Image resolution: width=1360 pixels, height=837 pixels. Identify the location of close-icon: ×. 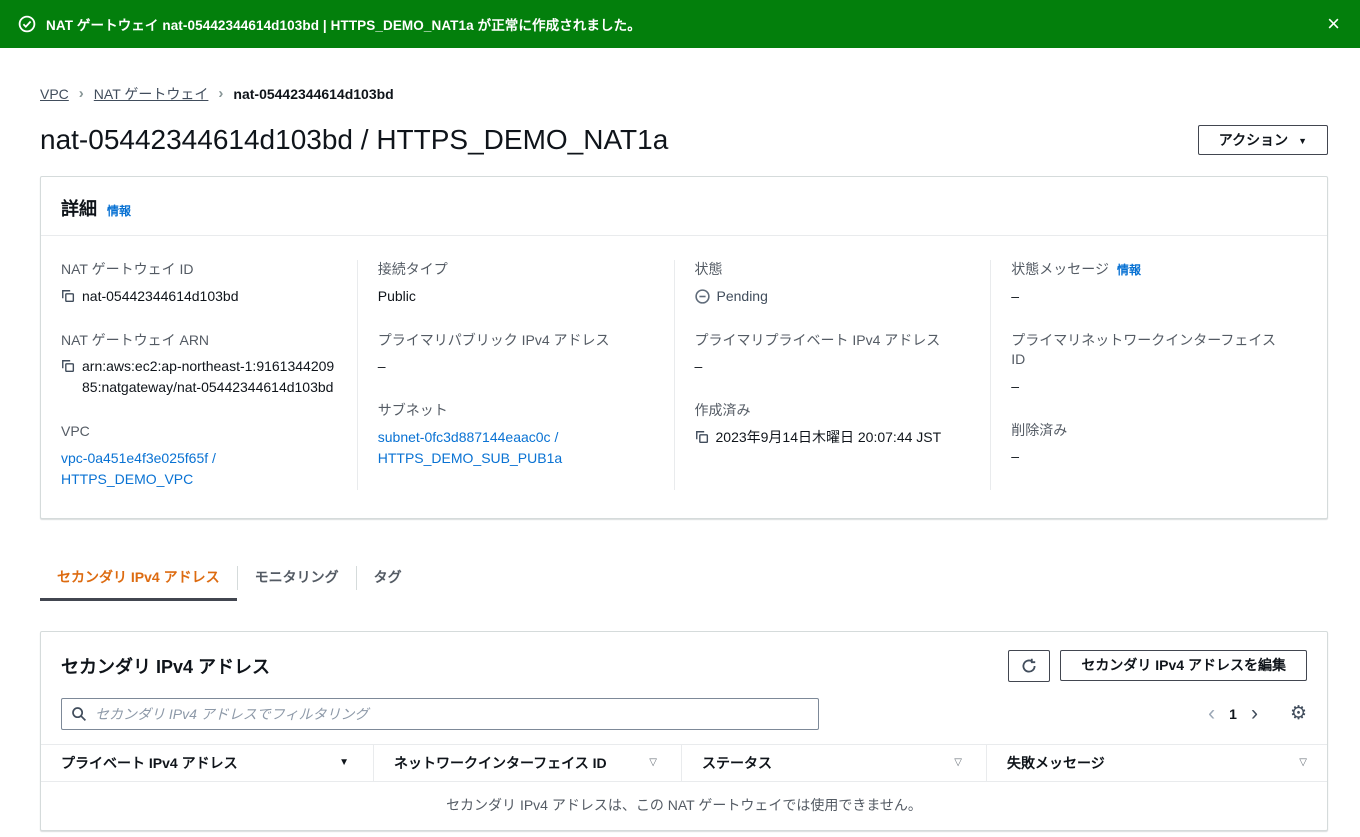
(1333, 24).